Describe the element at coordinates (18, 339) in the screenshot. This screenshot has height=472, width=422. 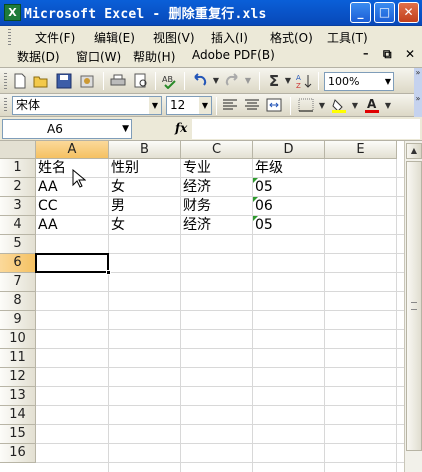
I see `row-header-10: 10` at that location.